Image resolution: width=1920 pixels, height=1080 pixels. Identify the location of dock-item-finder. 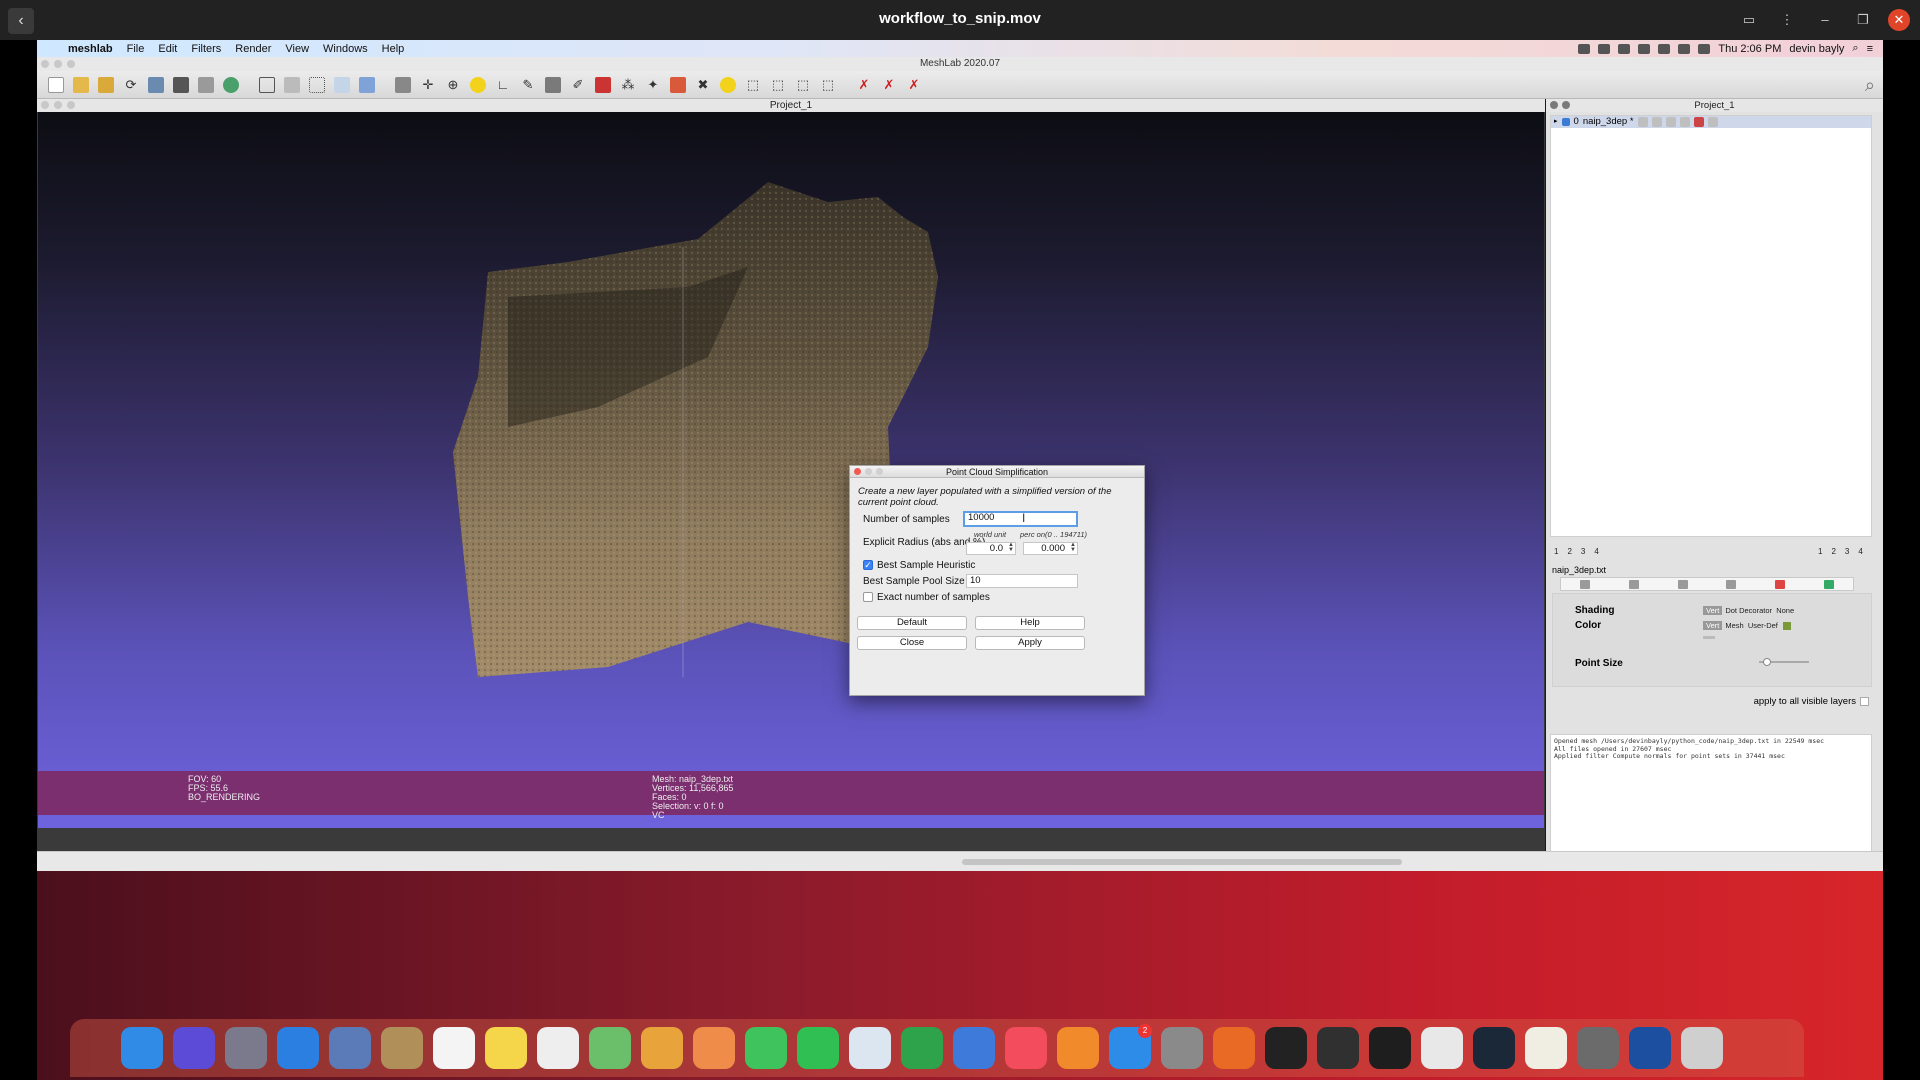
(142, 1048).